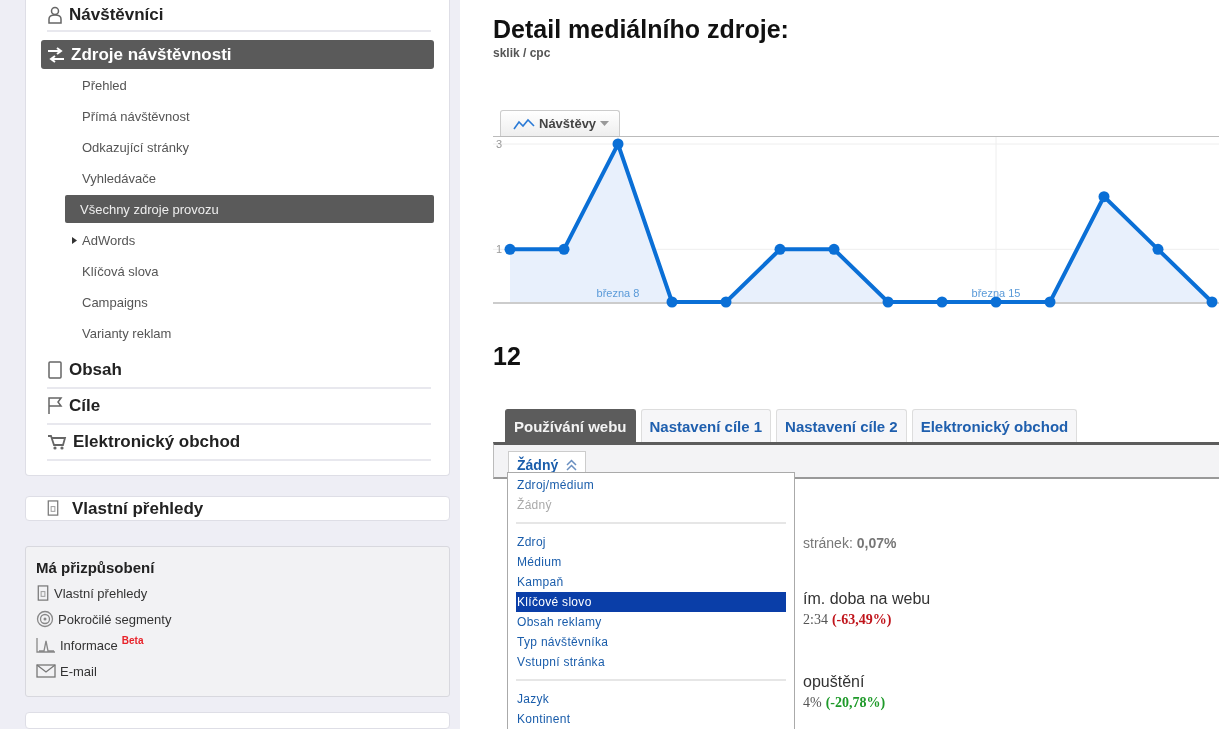  I want to click on nav-section: Cíle, so click(239, 407).